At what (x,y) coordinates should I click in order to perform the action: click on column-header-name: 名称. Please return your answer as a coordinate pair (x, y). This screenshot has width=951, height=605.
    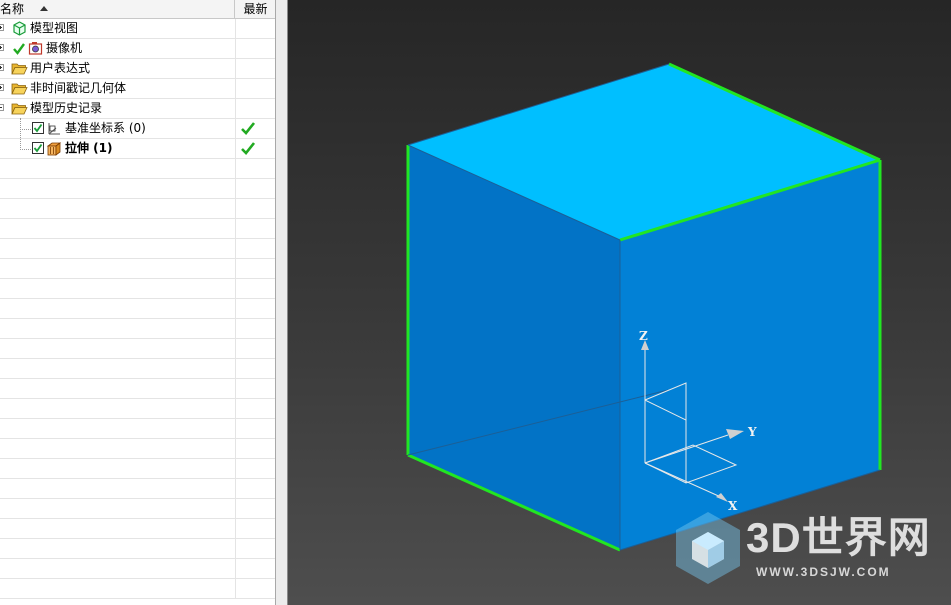
    Looking at the image, I should click on (117, 9).